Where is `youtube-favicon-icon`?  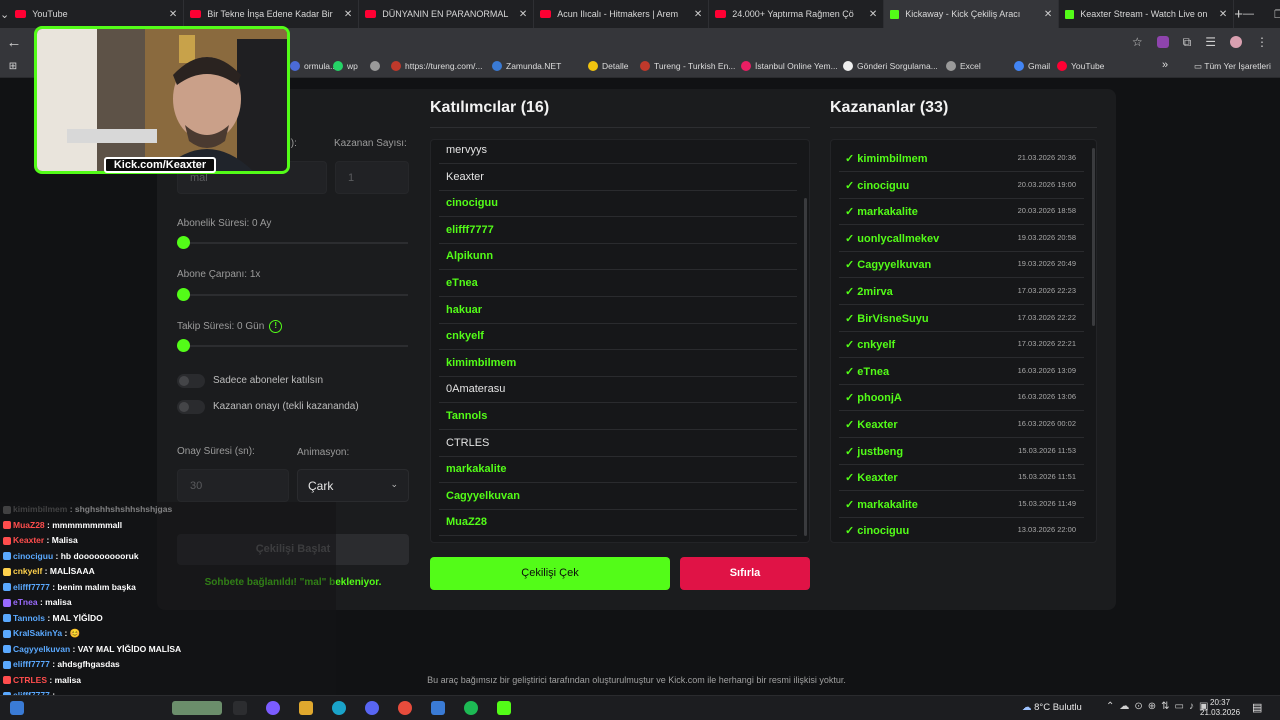 youtube-favicon-icon is located at coordinates (21, 14).